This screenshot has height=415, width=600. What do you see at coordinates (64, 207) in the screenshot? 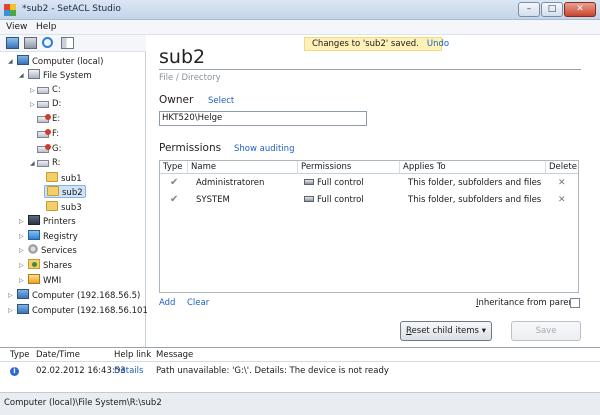
I see `tree-item-sub3: sub3` at bounding box center [64, 207].